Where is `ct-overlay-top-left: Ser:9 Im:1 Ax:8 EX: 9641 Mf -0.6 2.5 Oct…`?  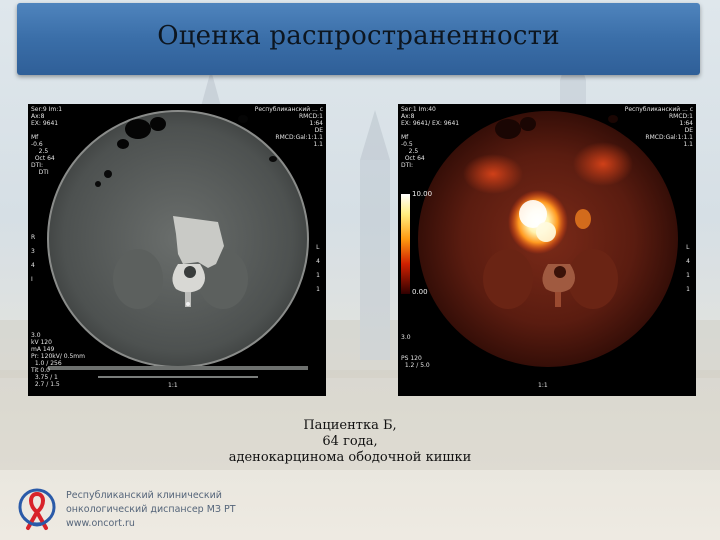 ct-overlay-top-left: Ser:9 Im:1 Ax:8 EX: 9641 Mf -0.6 2.5 Oct… is located at coordinates (47, 141).